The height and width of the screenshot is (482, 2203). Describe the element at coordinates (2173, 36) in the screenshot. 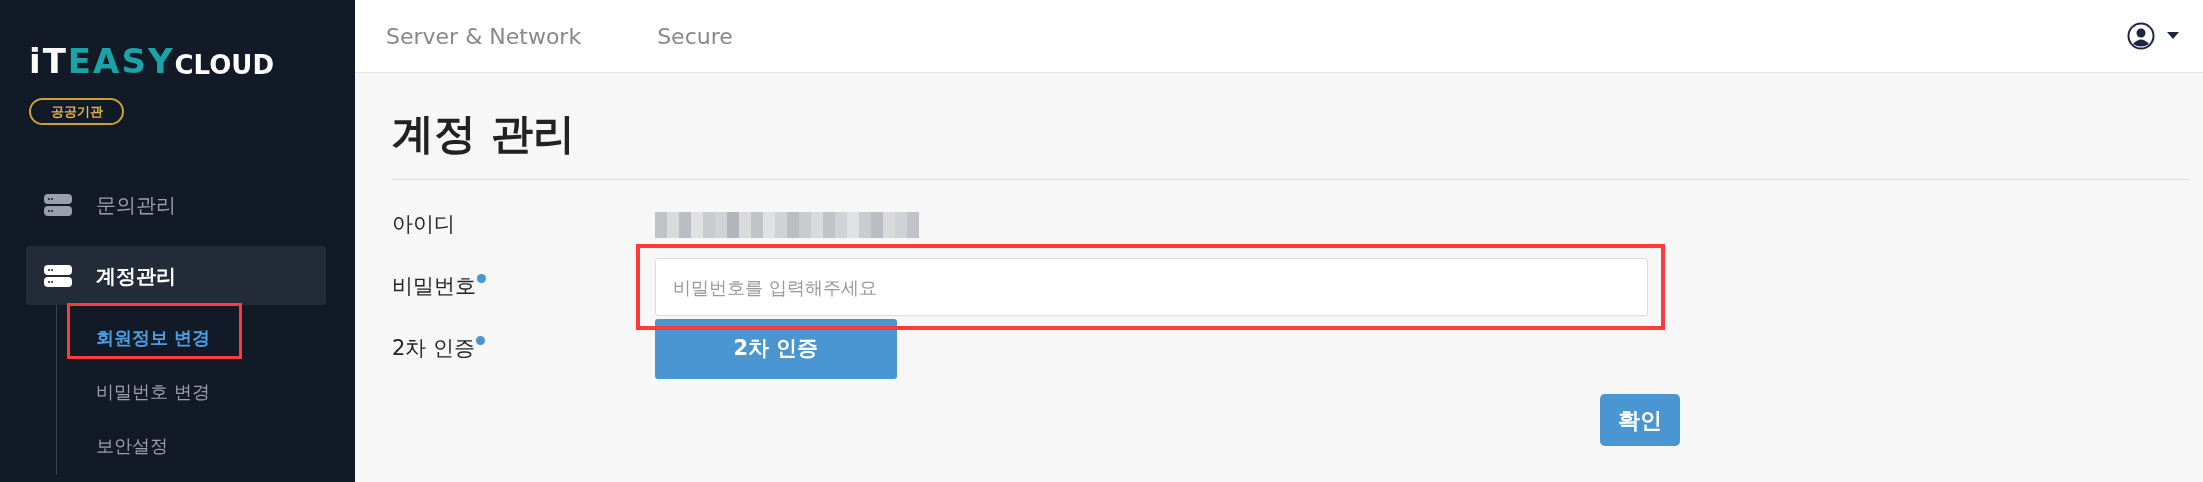

I see `caret-icon` at that location.